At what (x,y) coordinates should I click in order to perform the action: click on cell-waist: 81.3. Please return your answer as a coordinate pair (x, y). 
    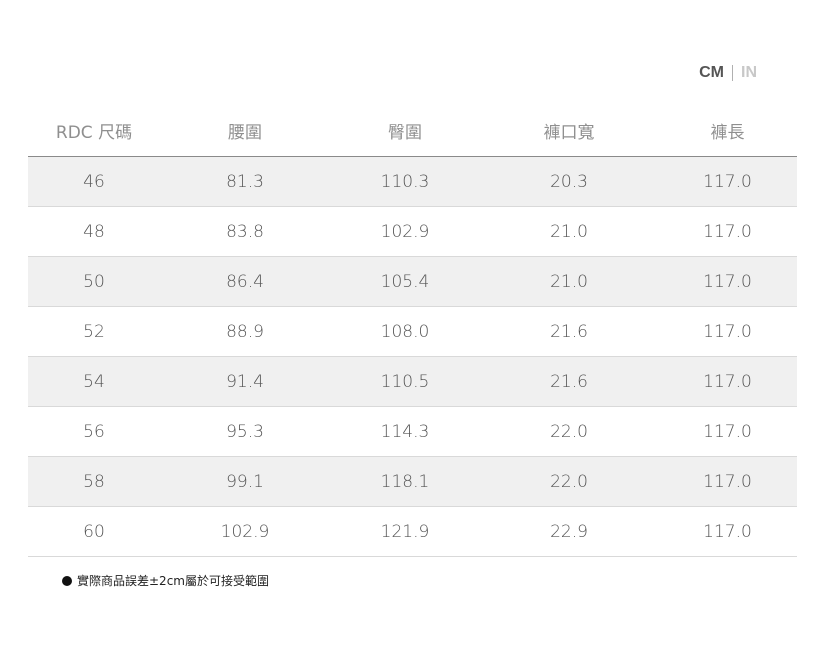
    Looking at the image, I should click on (245, 181).